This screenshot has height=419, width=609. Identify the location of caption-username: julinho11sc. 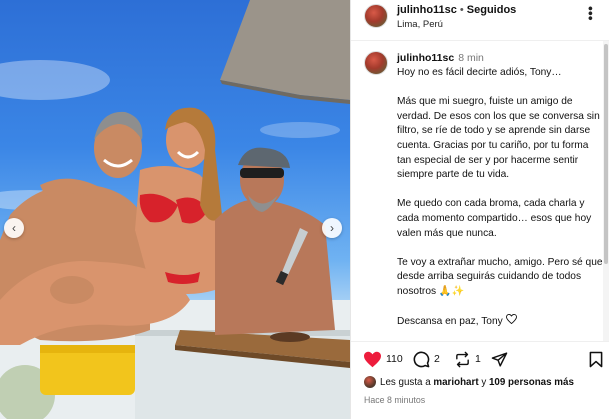
(425, 58).